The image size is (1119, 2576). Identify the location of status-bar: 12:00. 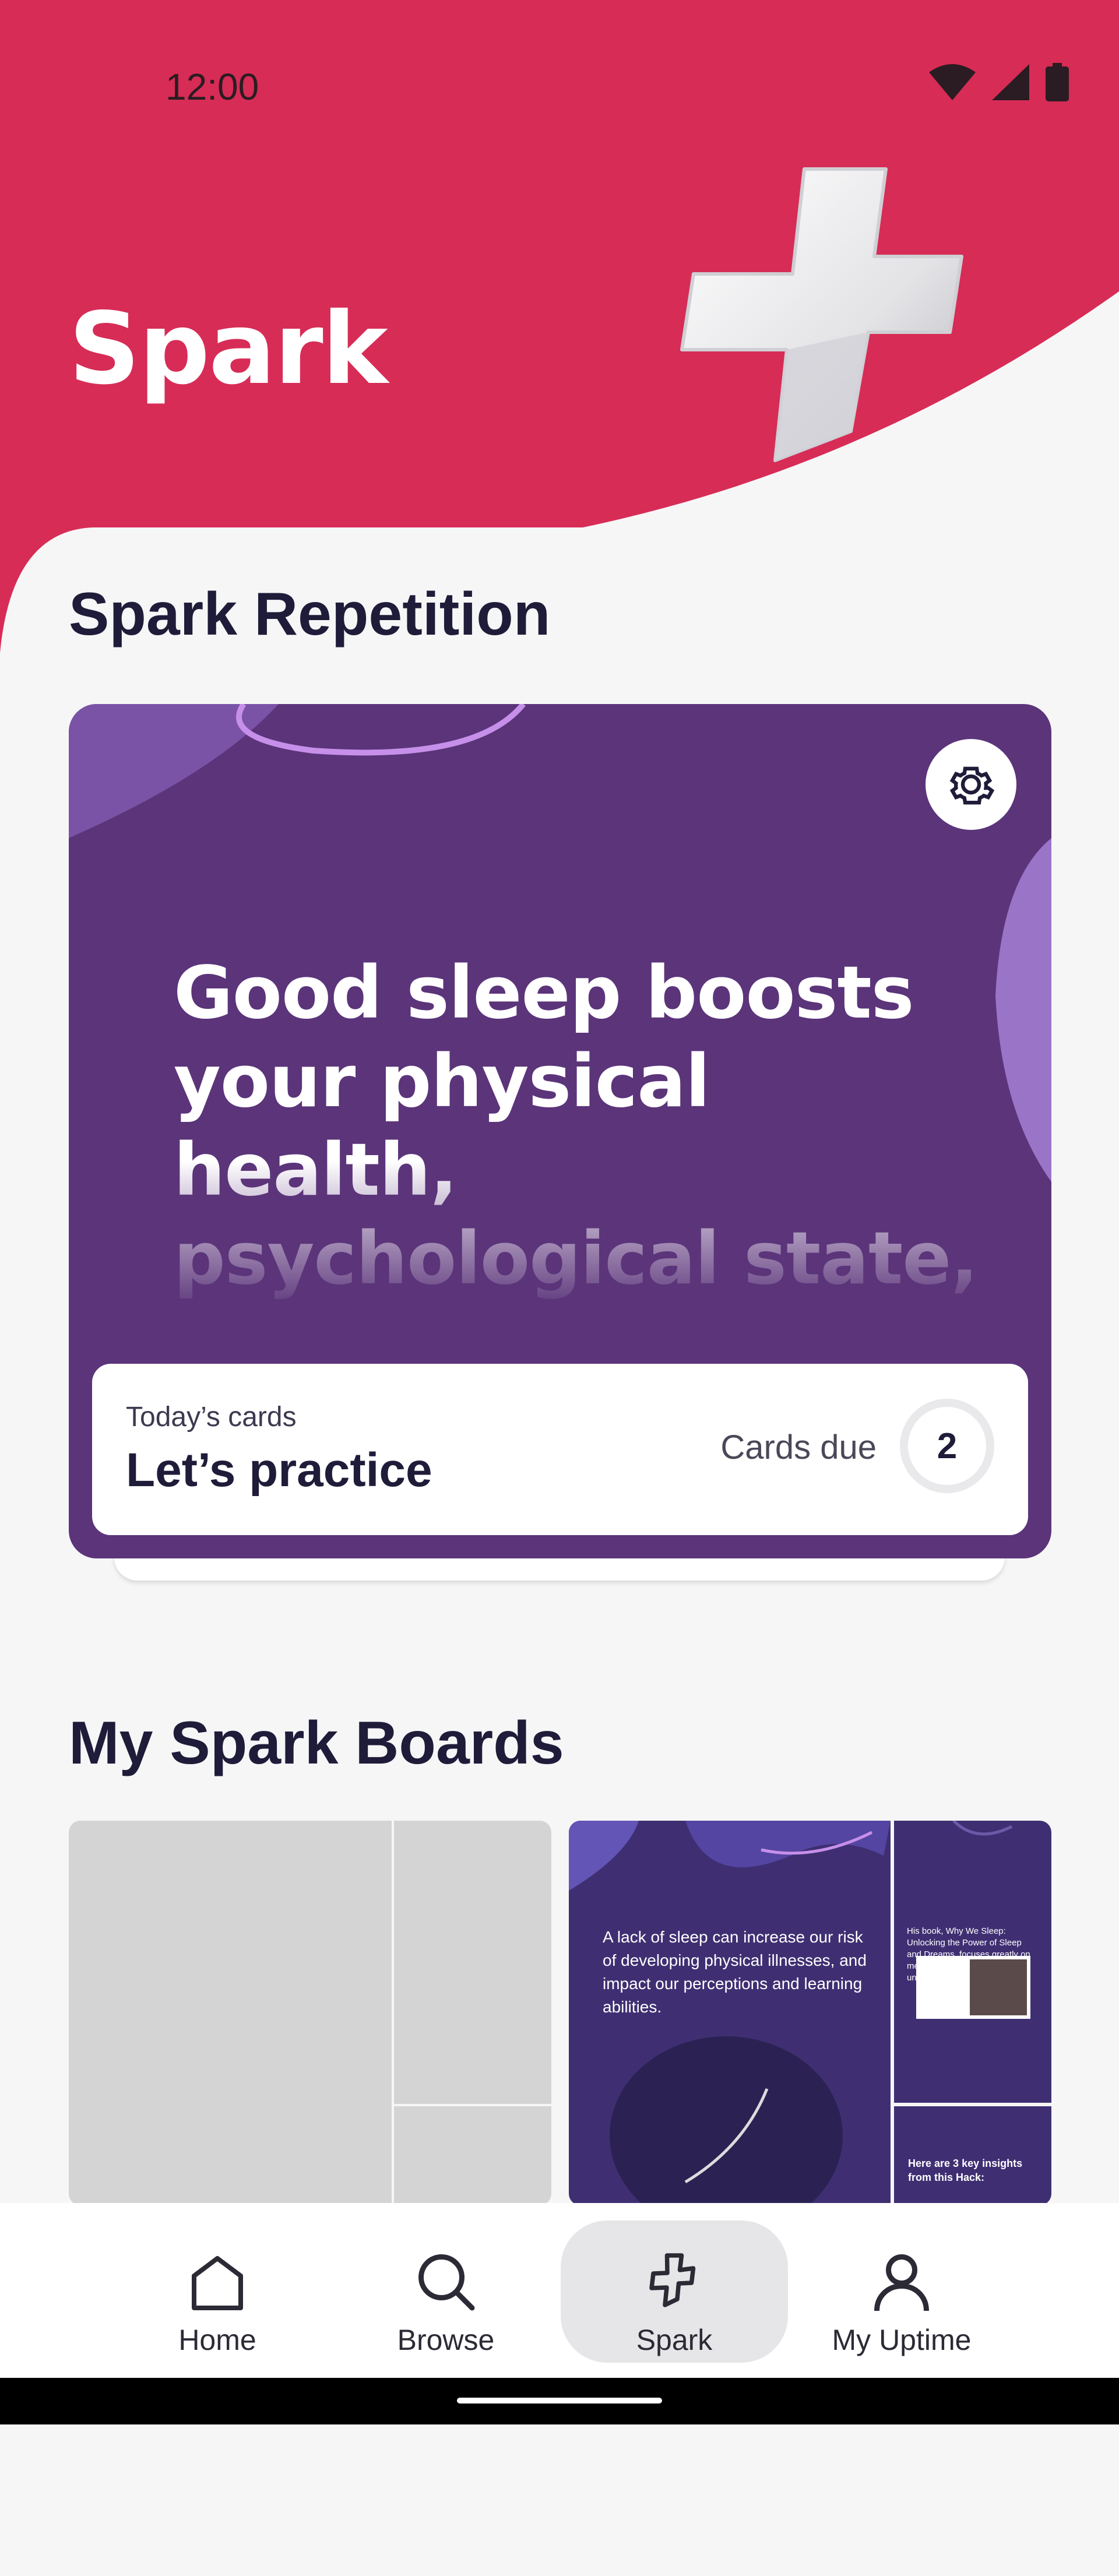
(559, 88).